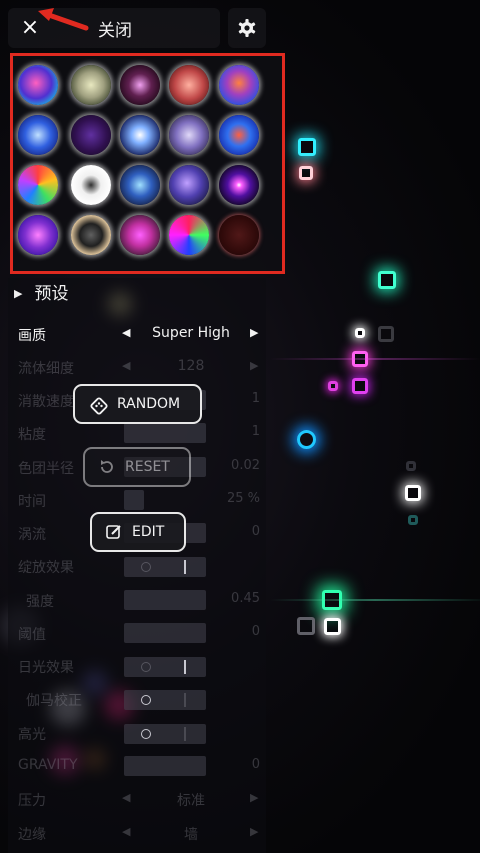 This screenshot has height=853, width=480. I want to click on setting-row: 边缘 ◀ 墙 ▶, so click(133, 833).